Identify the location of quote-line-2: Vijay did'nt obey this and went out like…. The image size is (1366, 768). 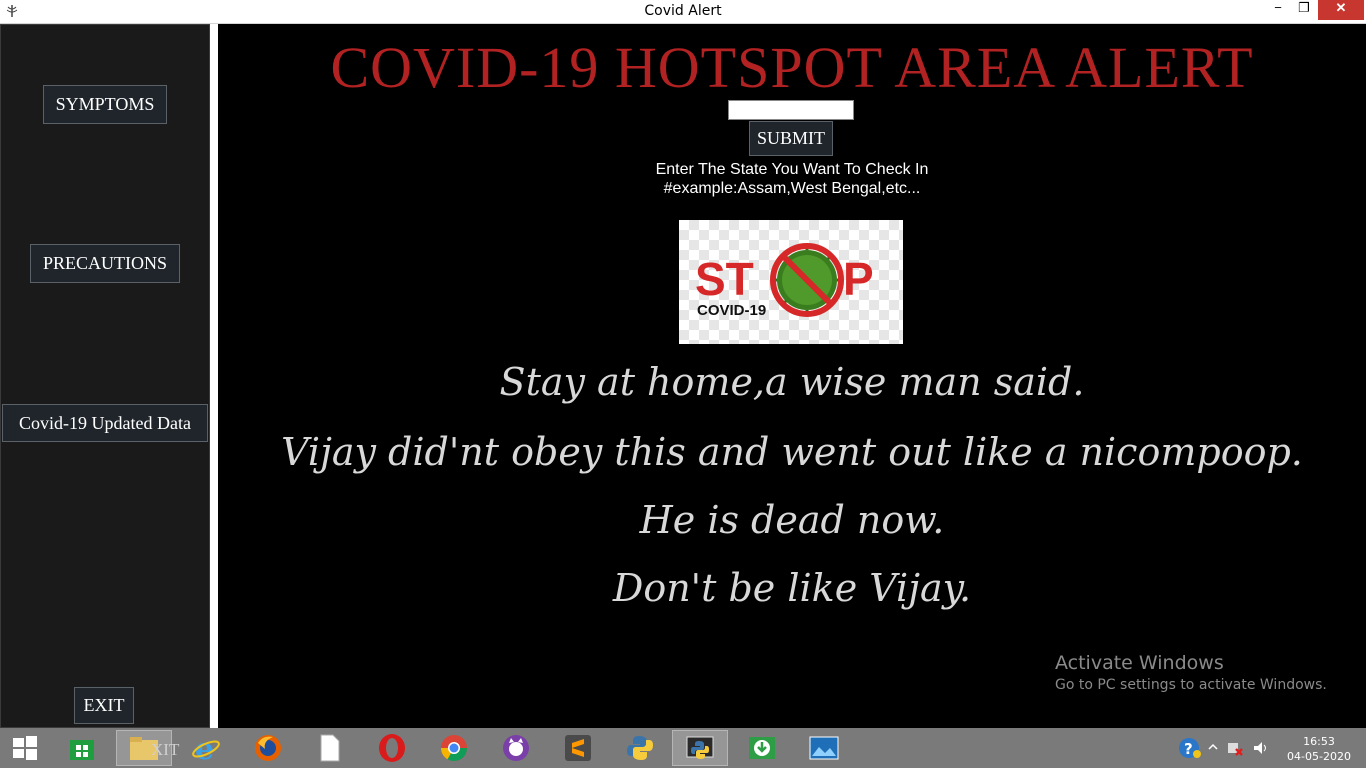
(792, 452).